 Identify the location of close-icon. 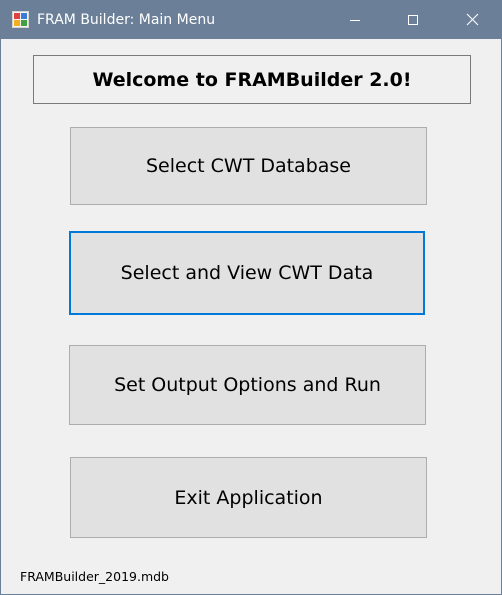
(472, 20).